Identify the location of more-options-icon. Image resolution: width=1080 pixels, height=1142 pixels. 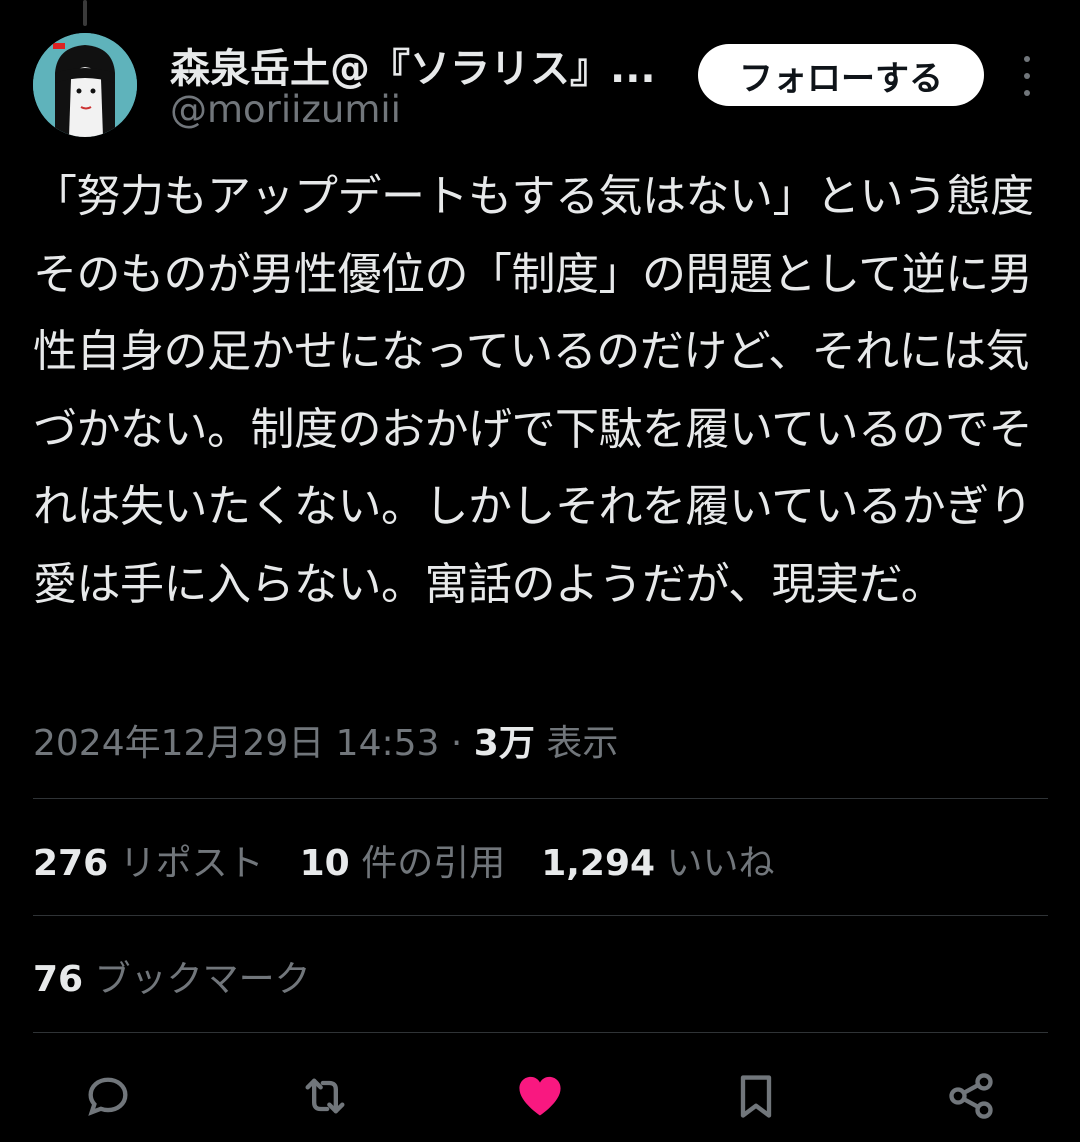
(1027, 76).